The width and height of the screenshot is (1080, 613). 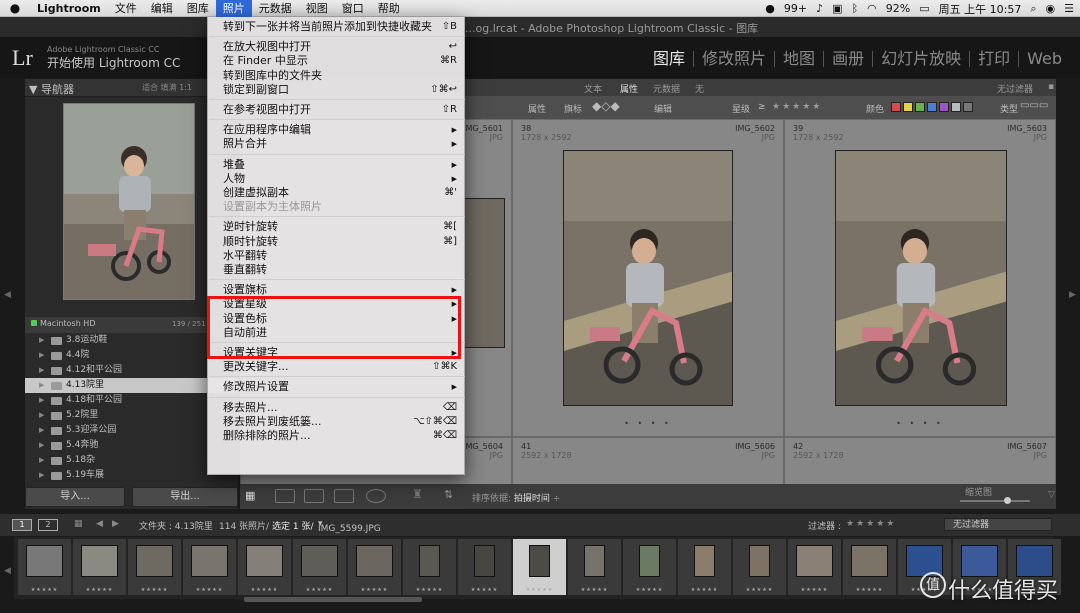 I want to click on file-type-icons: ▭▭▭, so click(x=1034, y=105).